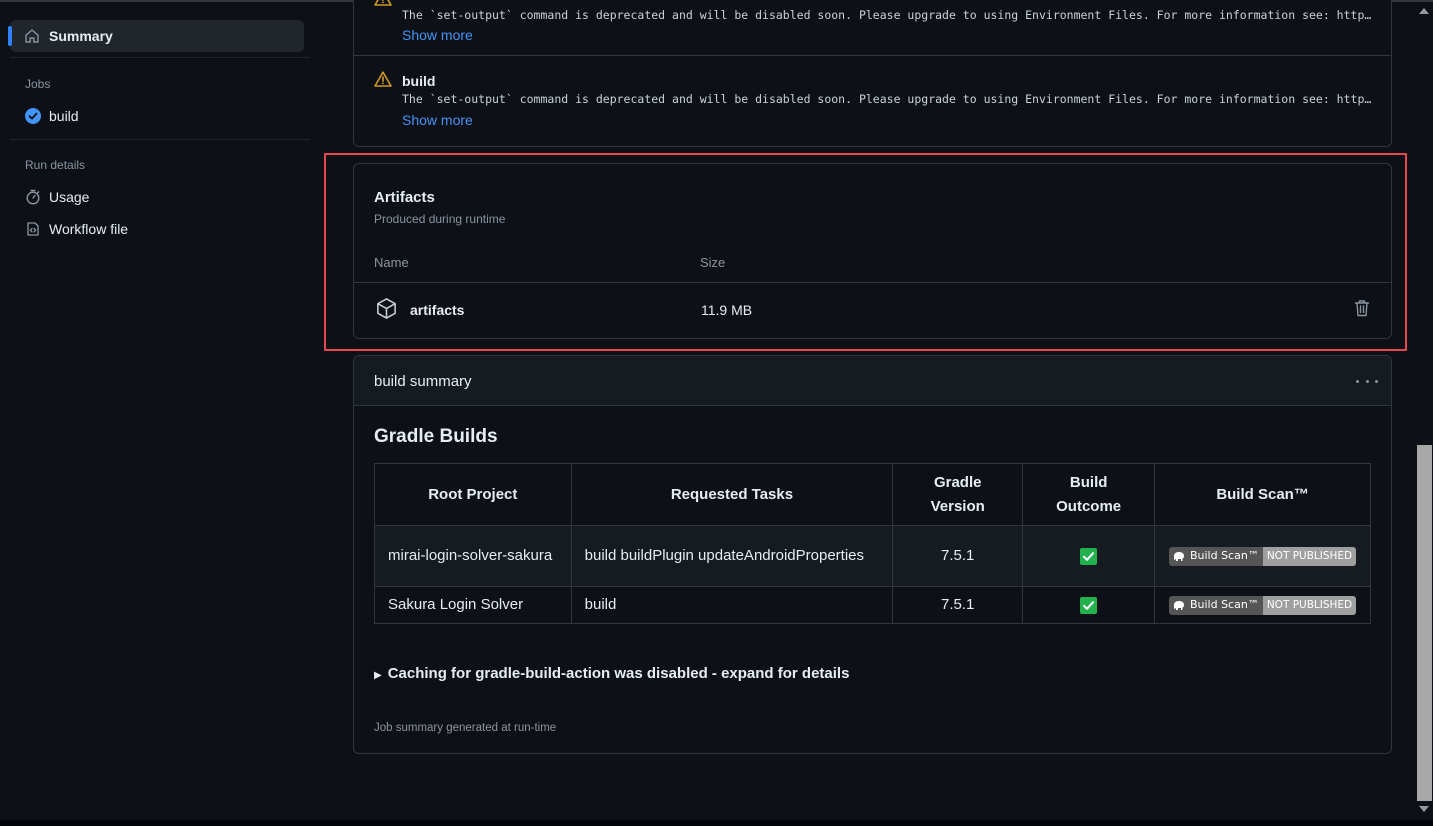  I want to click on annotation-title: build, so click(419, 81).